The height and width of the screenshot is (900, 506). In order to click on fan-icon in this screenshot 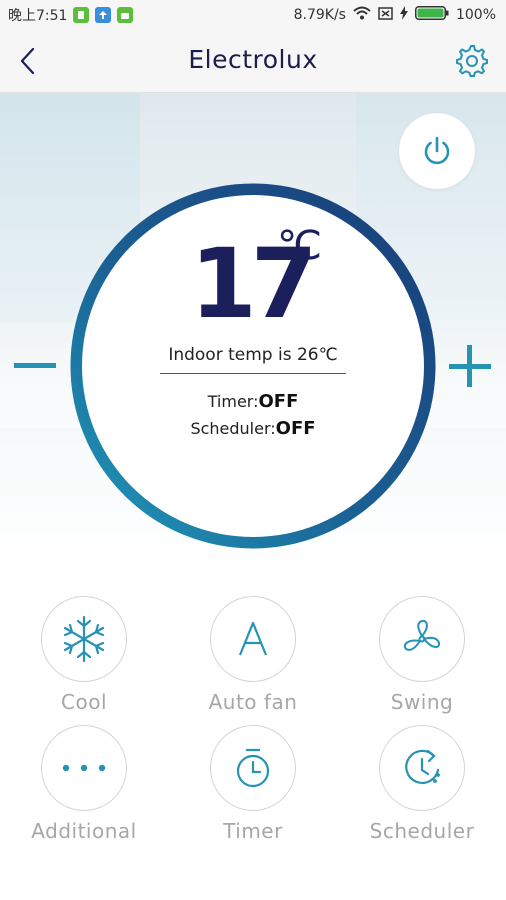, I will do `click(422, 635)`.